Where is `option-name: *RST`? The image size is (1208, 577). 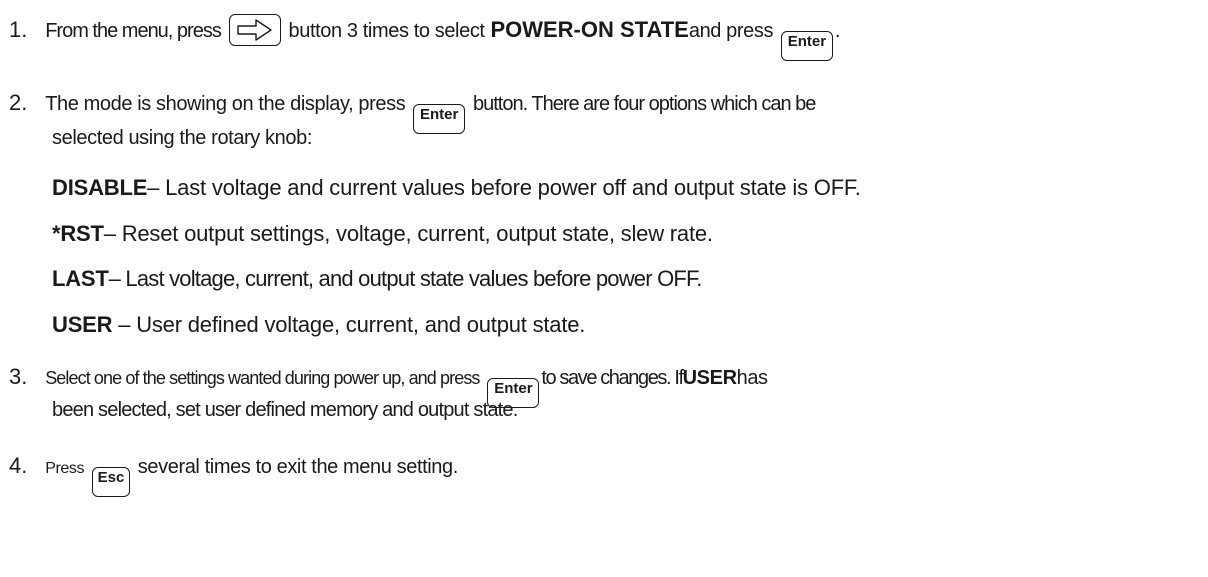 option-name: *RST is located at coordinates (78, 233).